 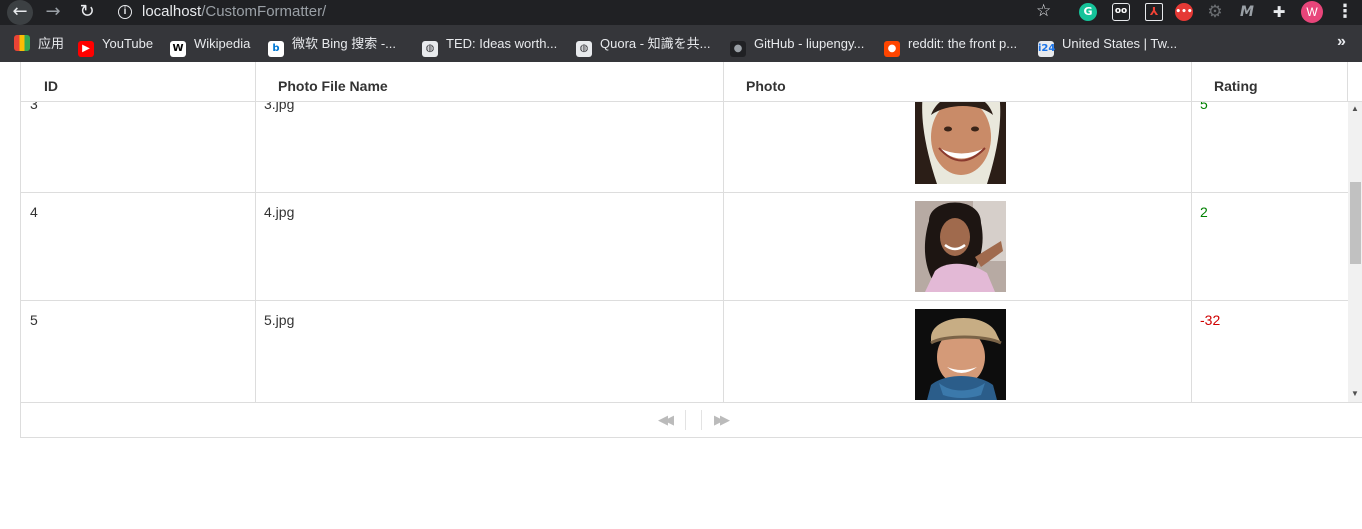 I want to click on vertical-scrollbar: ▲ ▼, so click(x=1355, y=252).